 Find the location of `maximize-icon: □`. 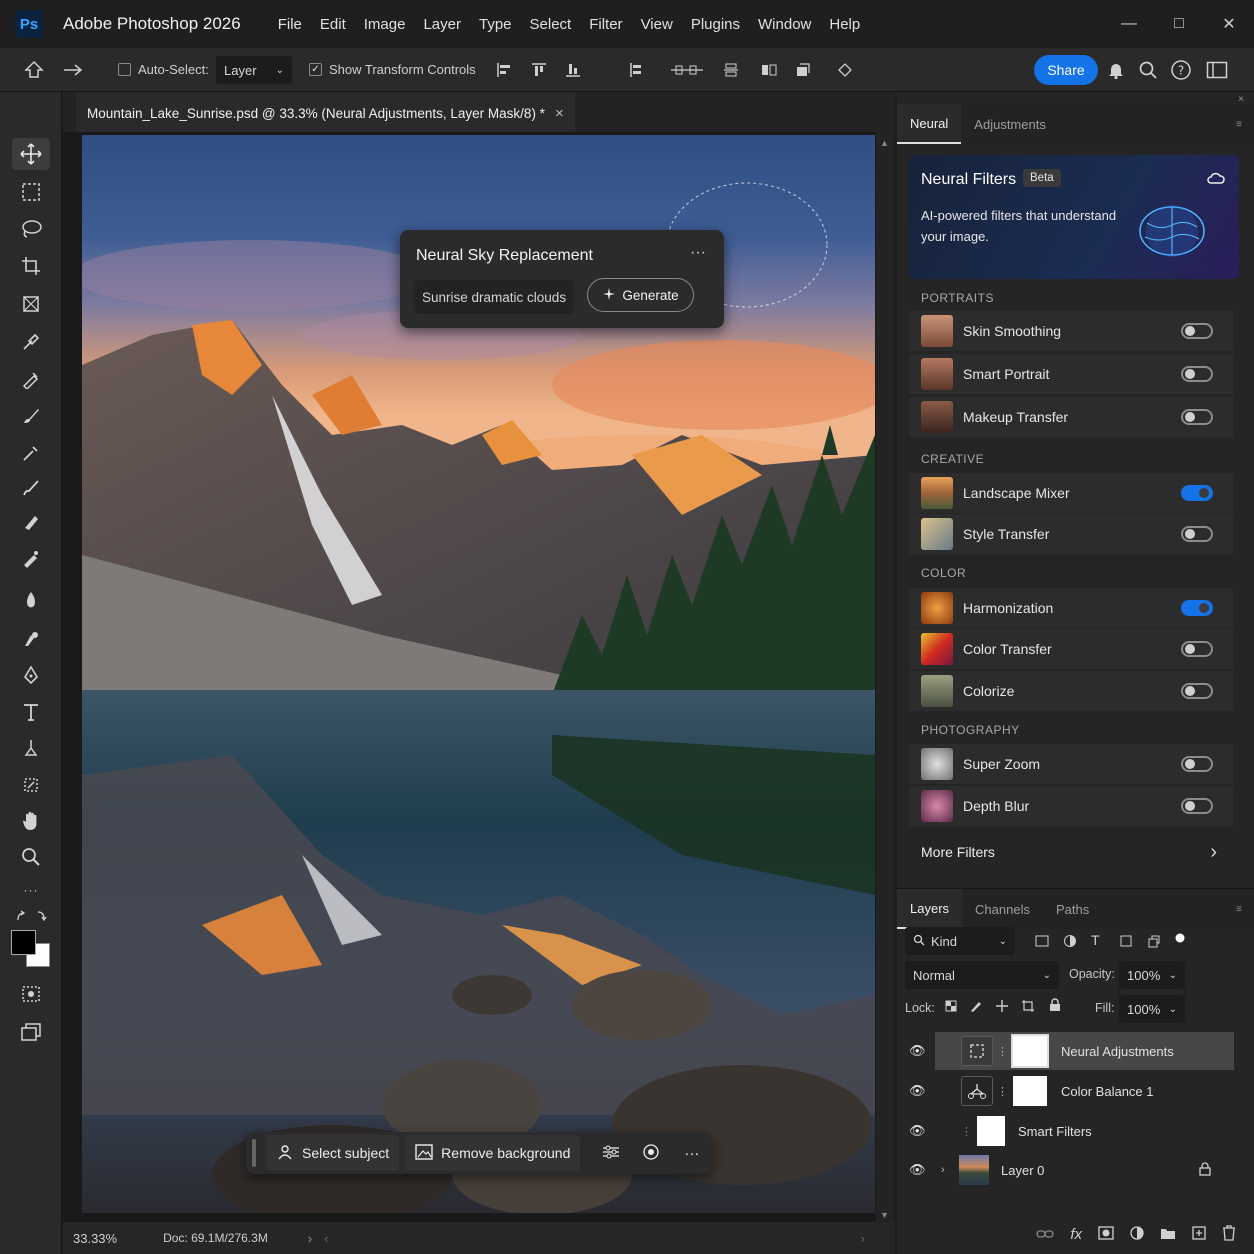

maximize-icon: □ is located at coordinates (1179, 24).